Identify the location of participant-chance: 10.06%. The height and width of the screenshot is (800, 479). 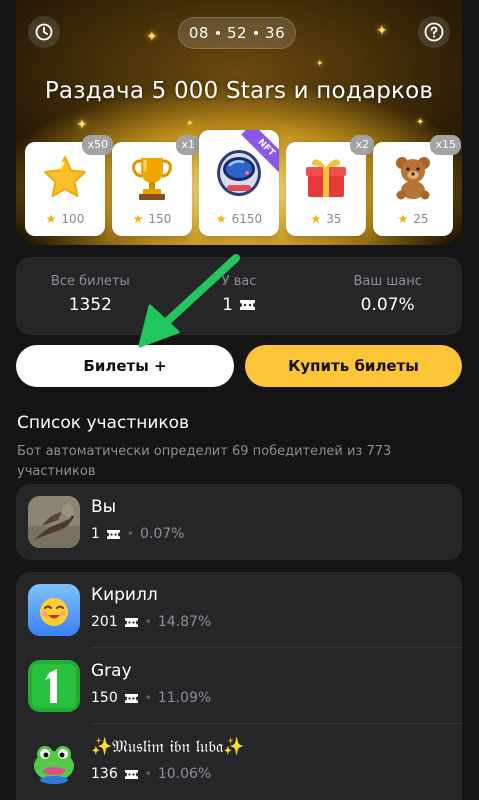
(184, 774).